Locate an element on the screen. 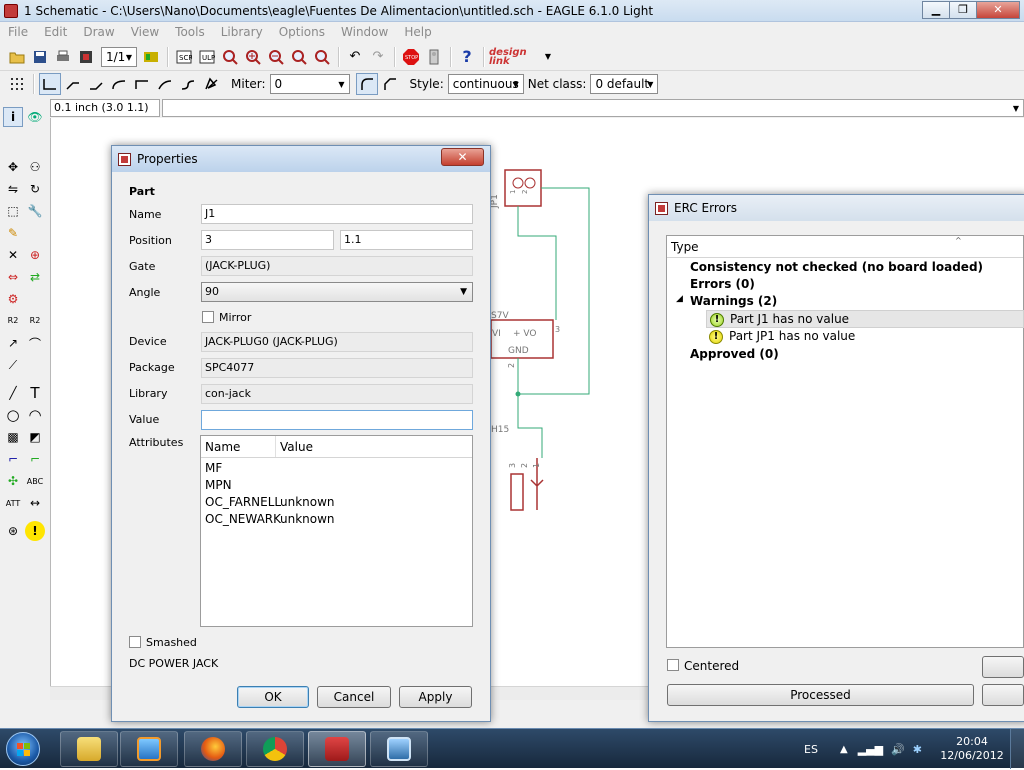 The height and width of the screenshot is (770, 1024). attribute-icon: ATT is located at coordinates (13, 503).